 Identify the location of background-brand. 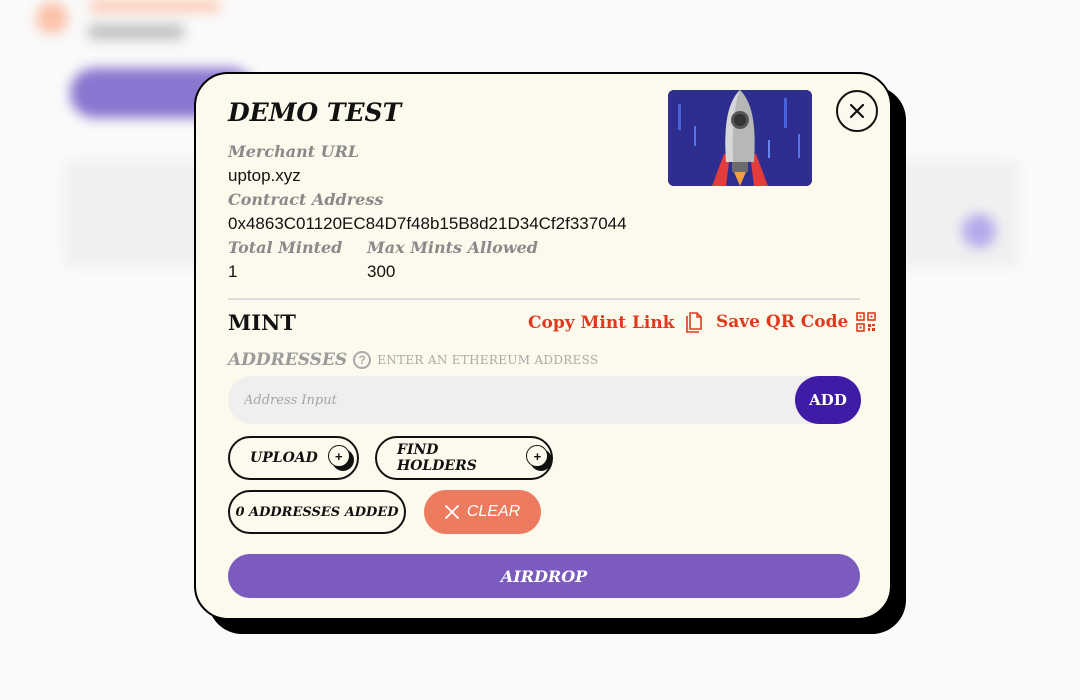
(155, 6).